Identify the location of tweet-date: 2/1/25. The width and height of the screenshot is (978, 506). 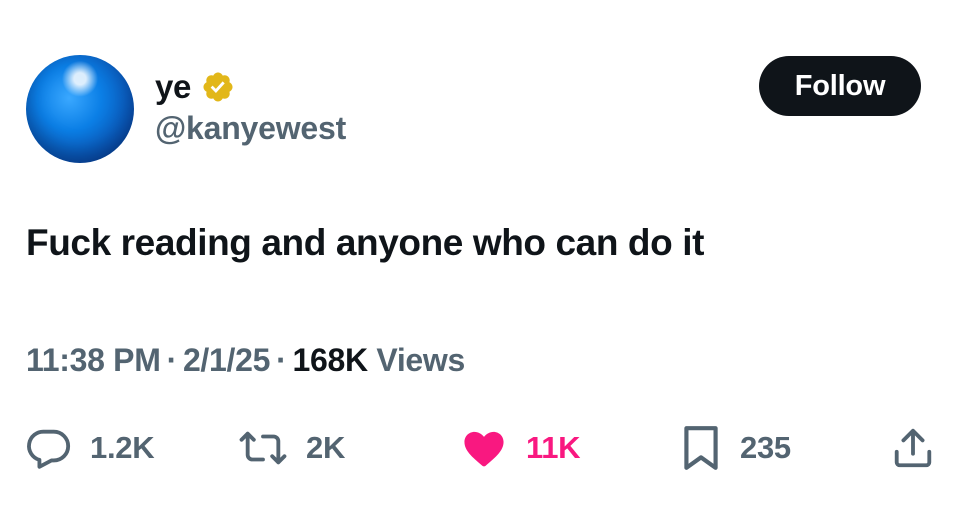
(226, 360).